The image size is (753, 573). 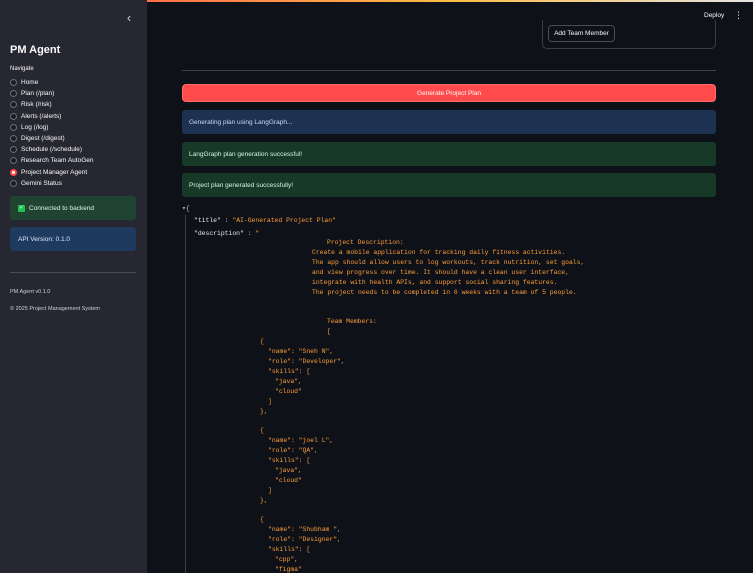 What do you see at coordinates (207, 220) in the screenshot?
I see `json-key: "title"` at bounding box center [207, 220].